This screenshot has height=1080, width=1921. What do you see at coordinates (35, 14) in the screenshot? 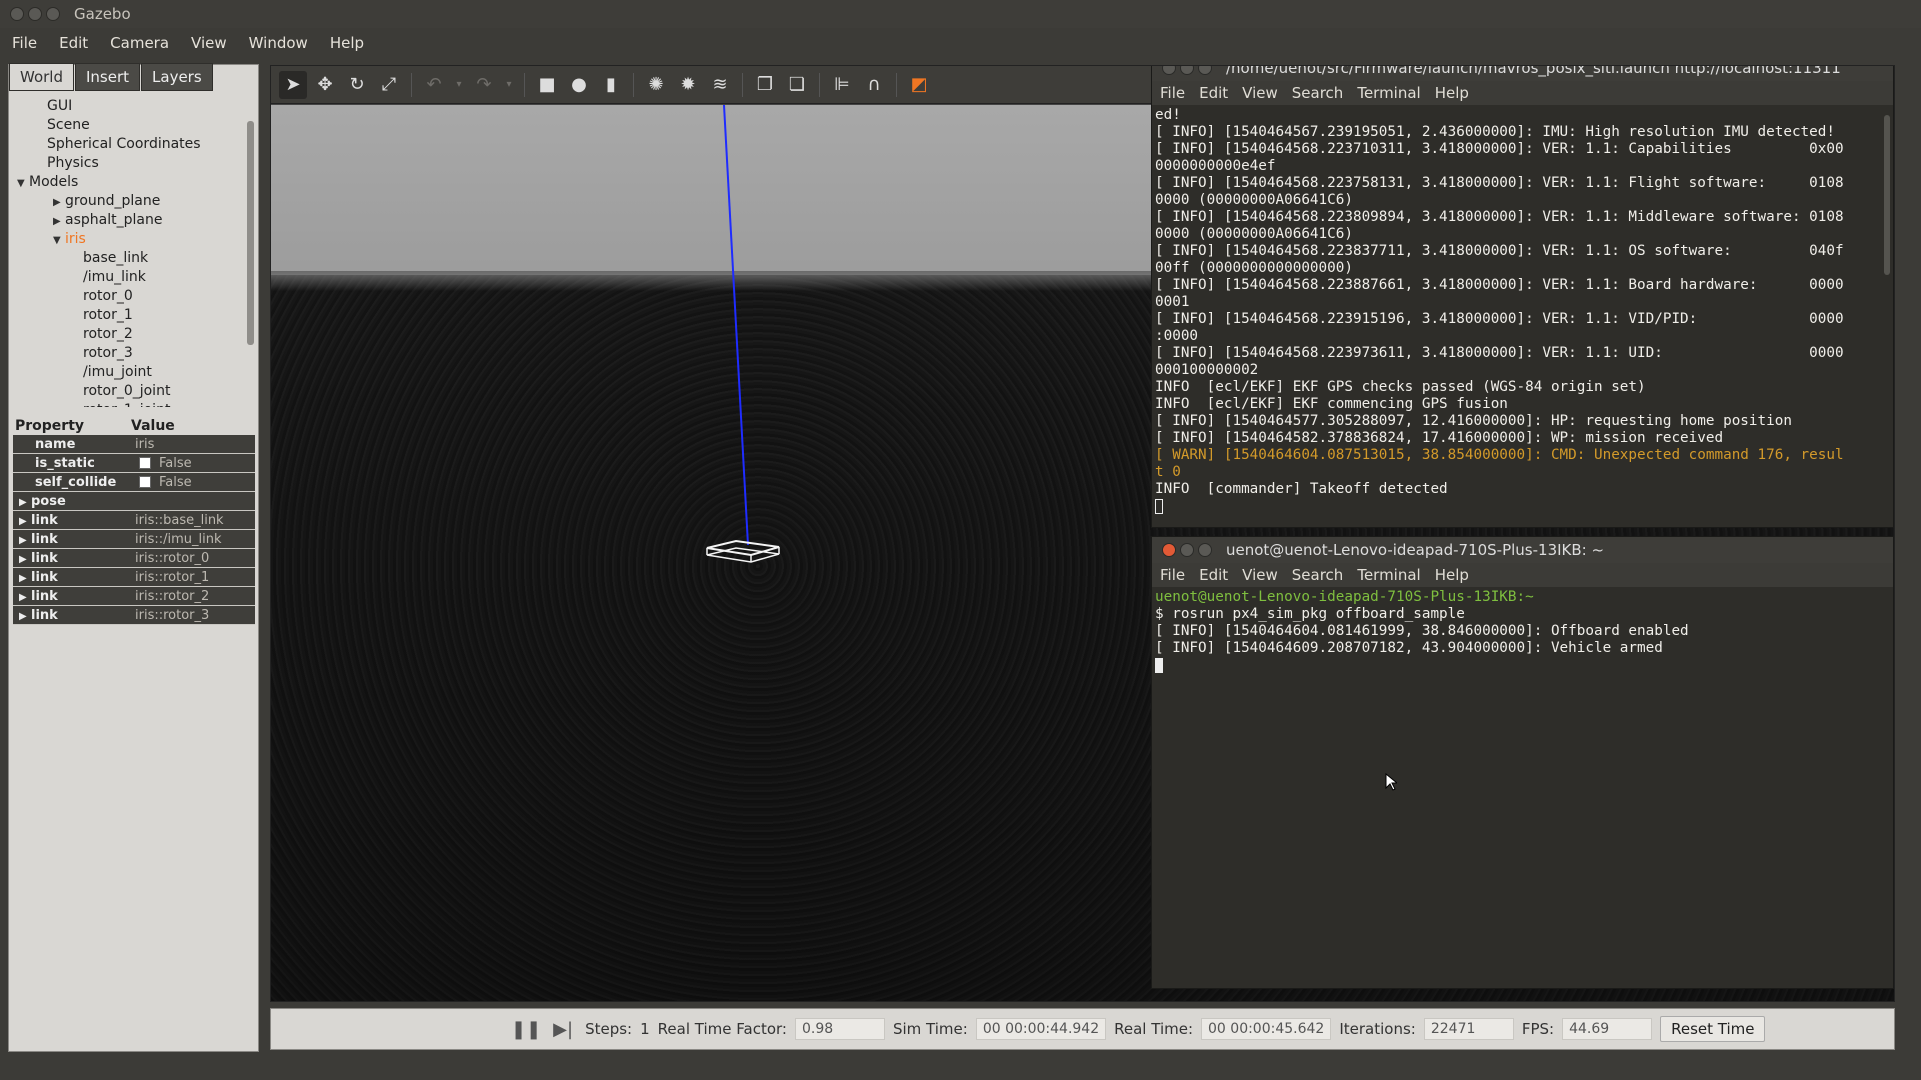
I see `minimize-window-button` at bounding box center [35, 14].